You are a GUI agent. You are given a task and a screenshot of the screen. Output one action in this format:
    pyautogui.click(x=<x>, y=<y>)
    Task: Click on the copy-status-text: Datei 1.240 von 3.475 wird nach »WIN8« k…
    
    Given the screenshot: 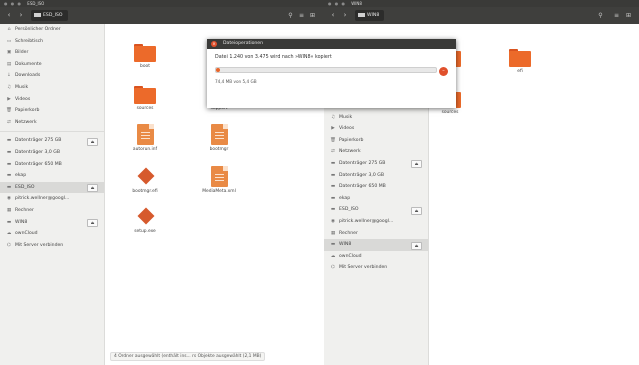 What is the action you would take?
    pyautogui.click(x=273, y=57)
    